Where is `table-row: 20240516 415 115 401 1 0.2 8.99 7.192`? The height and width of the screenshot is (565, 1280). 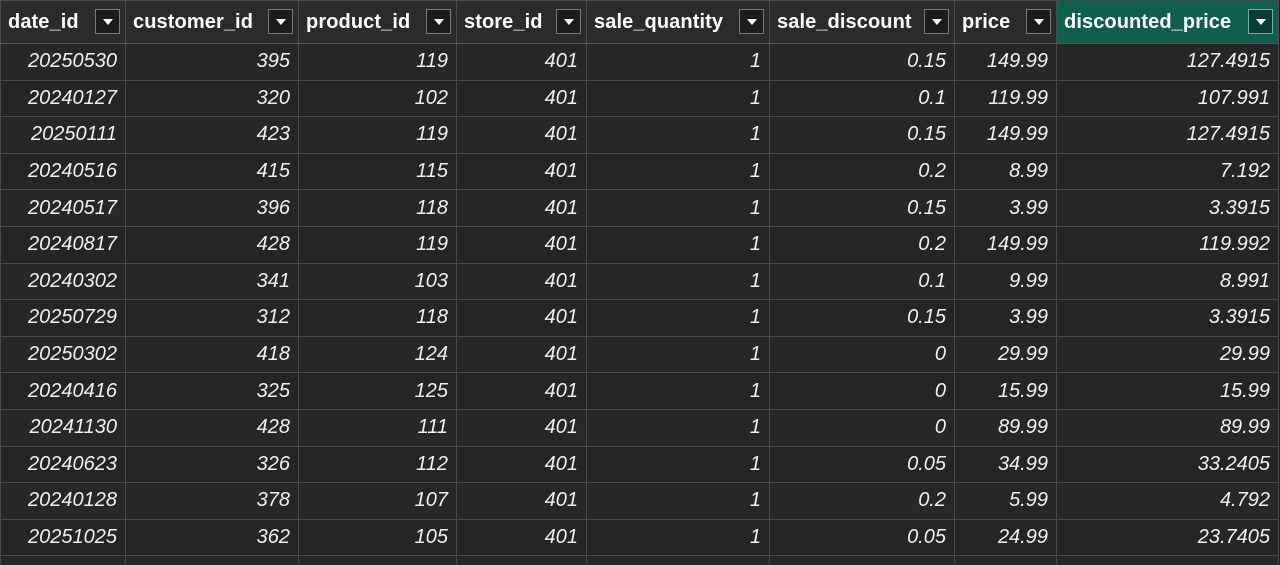 table-row: 20240516 415 115 401 1 0.2 8.99 7.192 is located at coordinates (639, 171).